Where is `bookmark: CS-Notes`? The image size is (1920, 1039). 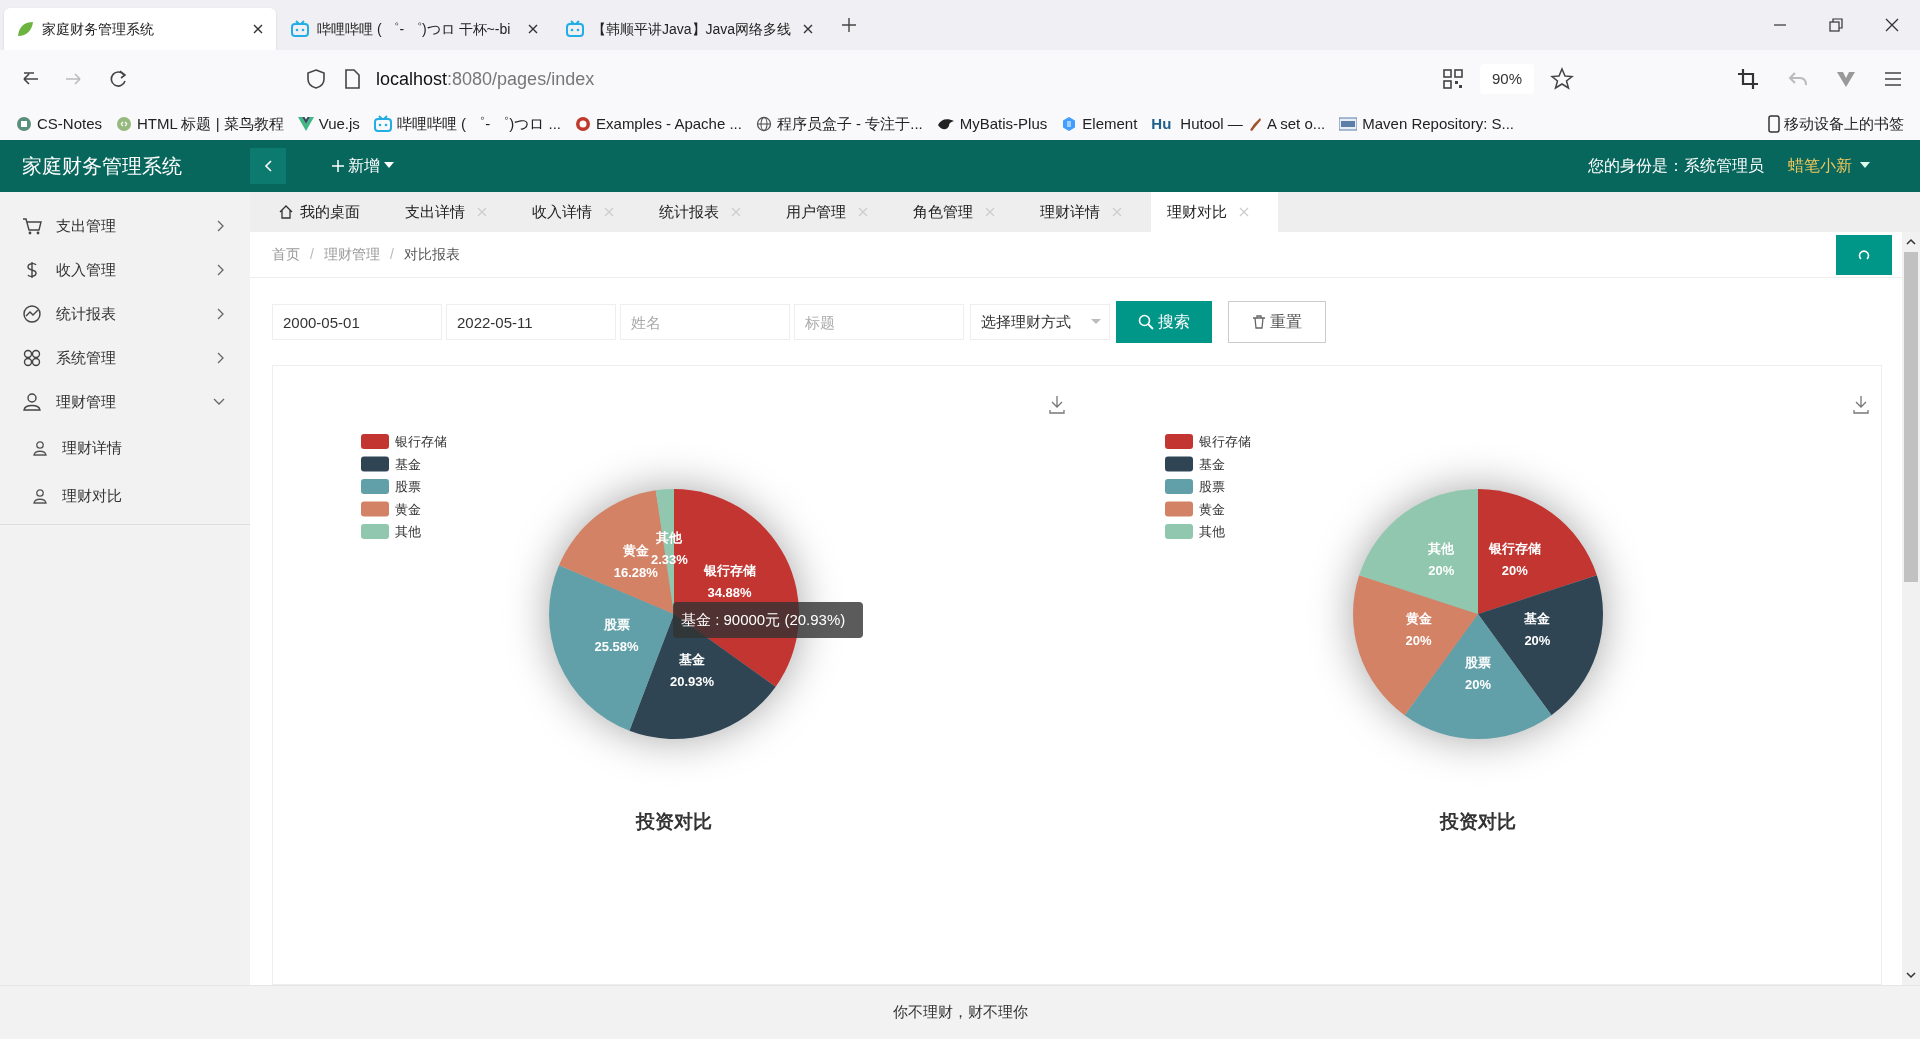
bookmark: CS-Notes is located at coordinates (59, 124).